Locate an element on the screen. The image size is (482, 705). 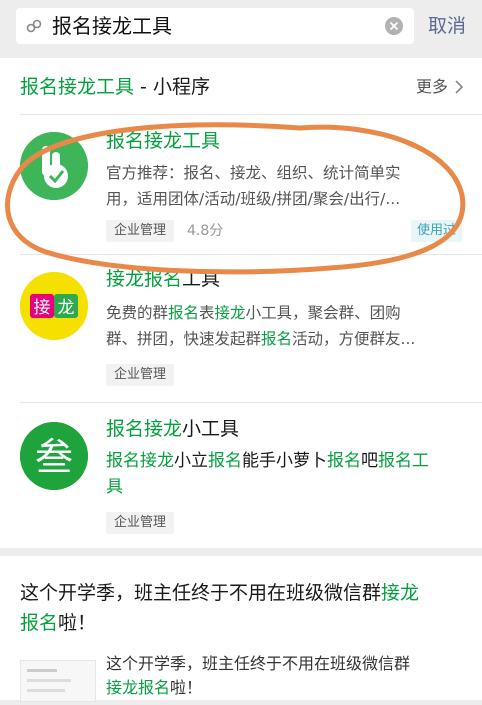
app-title: 接龙报名工具 is located at coordinates (163, 279).